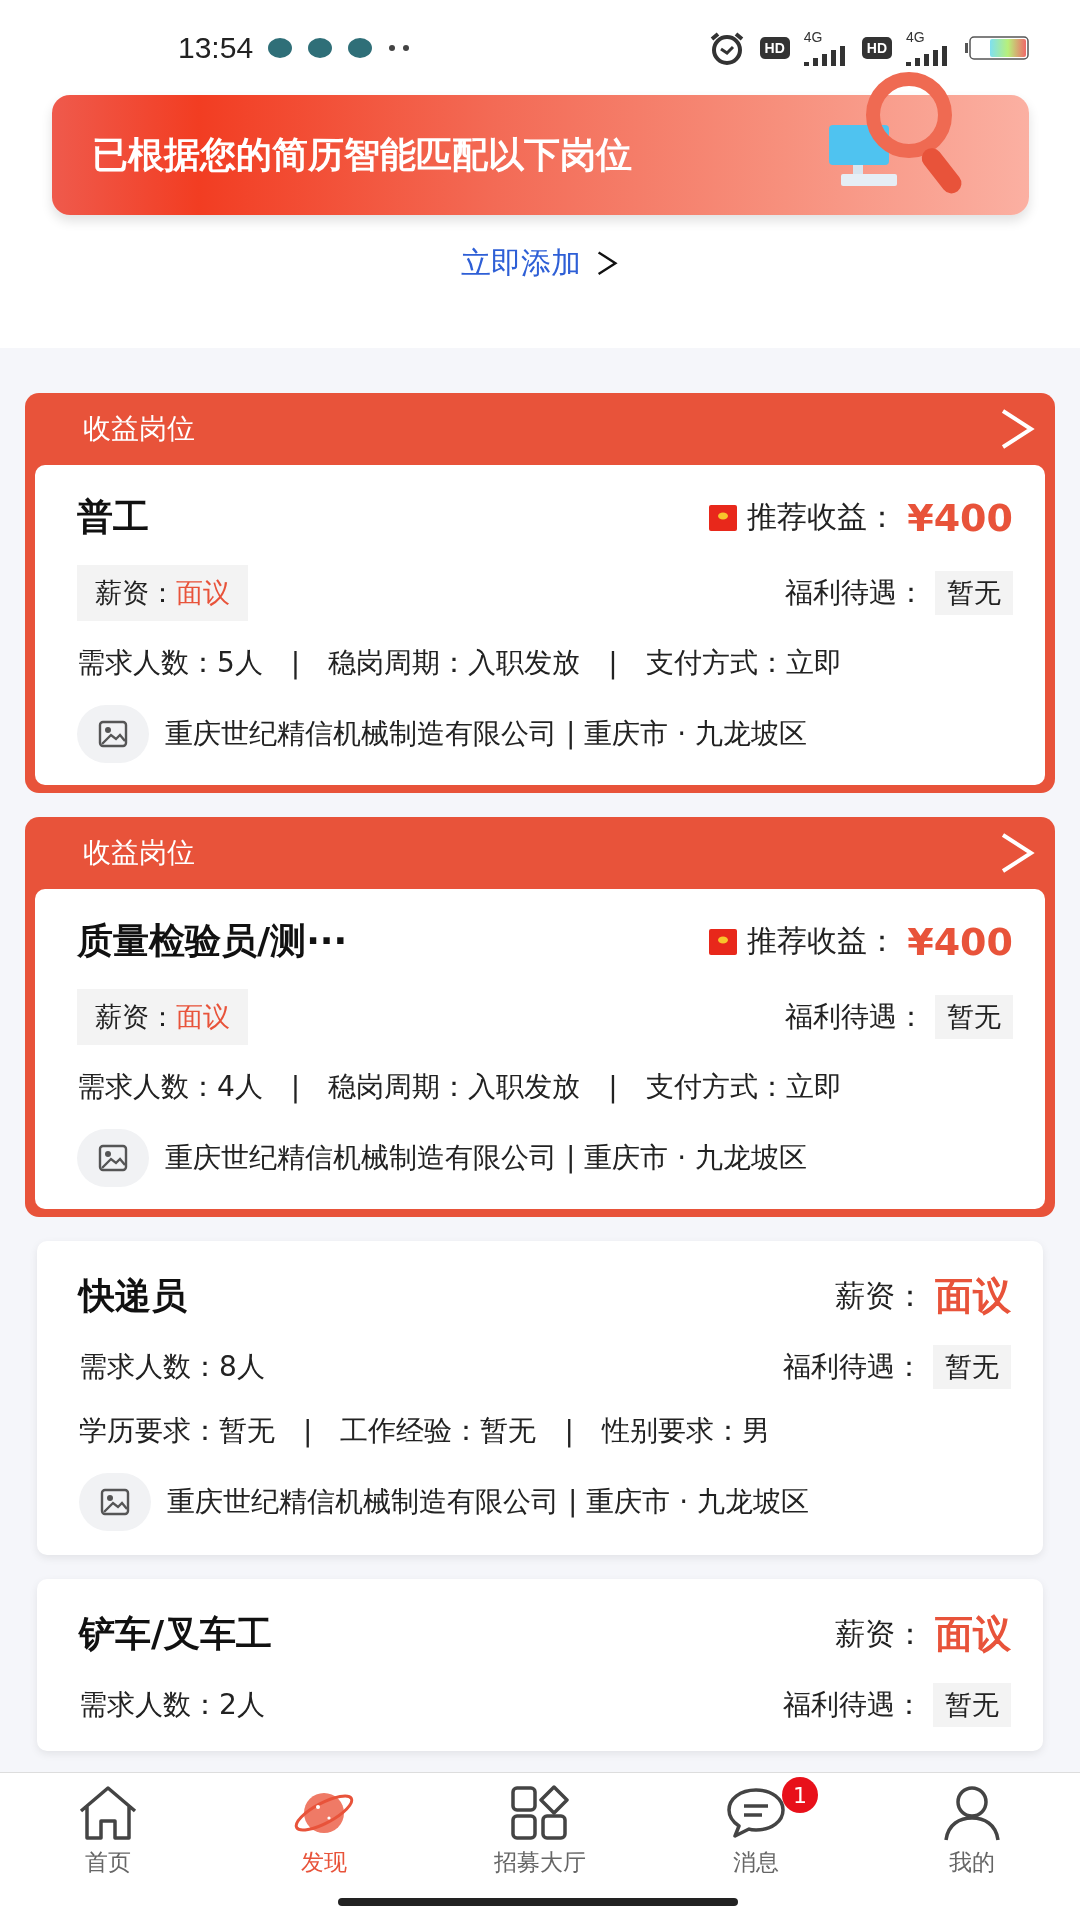 This screenshot has height=1920, width=1080. I want to click on add-resume-link: 立即添加, so click(540, 263).